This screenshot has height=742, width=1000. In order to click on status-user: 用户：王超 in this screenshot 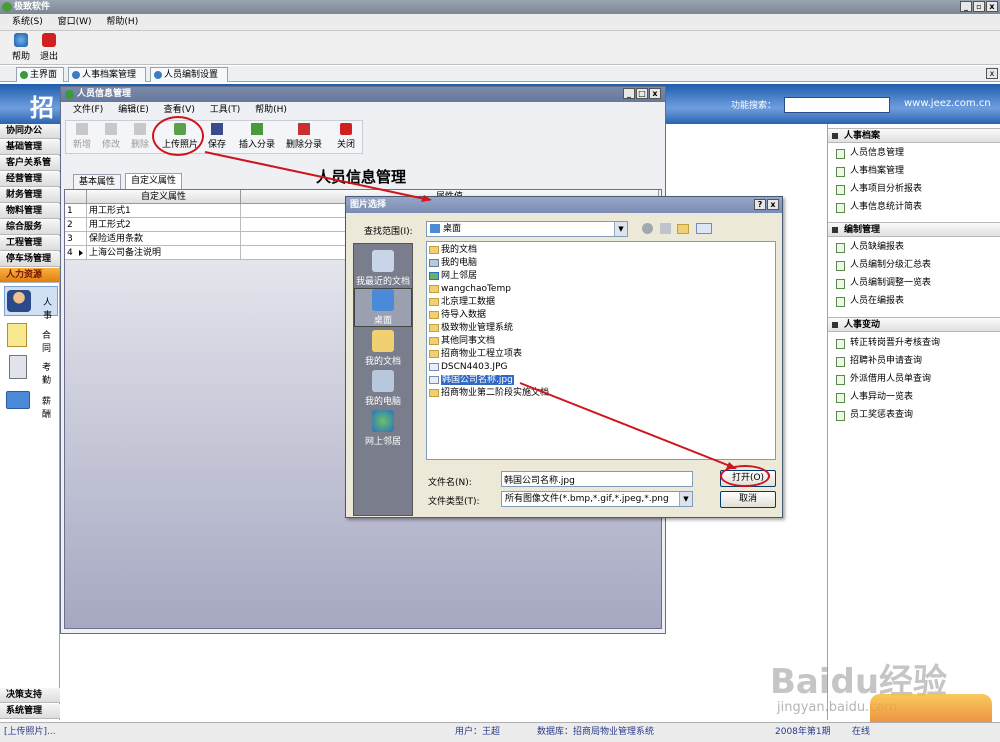, I will do `click(478, 732)`.